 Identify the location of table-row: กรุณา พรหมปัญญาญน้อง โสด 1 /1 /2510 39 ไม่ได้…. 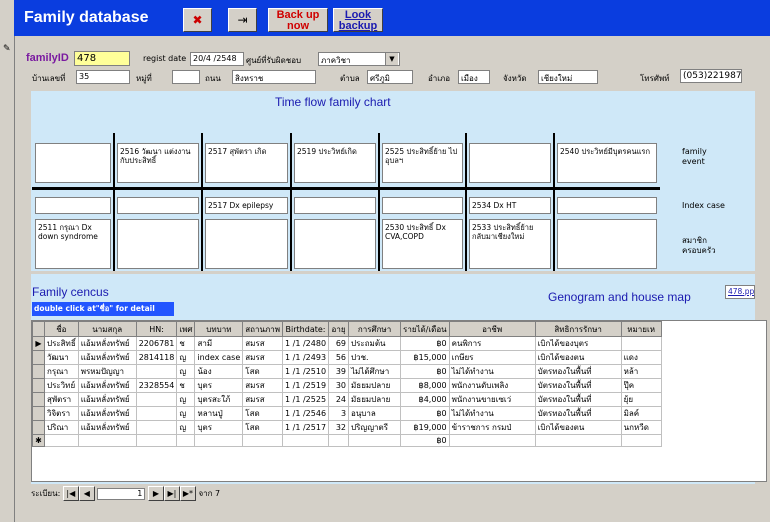
(347, 371).